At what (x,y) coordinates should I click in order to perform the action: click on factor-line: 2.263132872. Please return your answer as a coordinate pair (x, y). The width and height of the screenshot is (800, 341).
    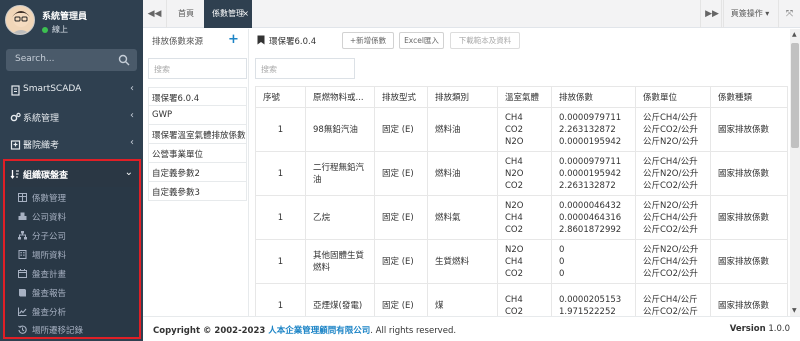
    Looking at the image, I should click on (587, 129).